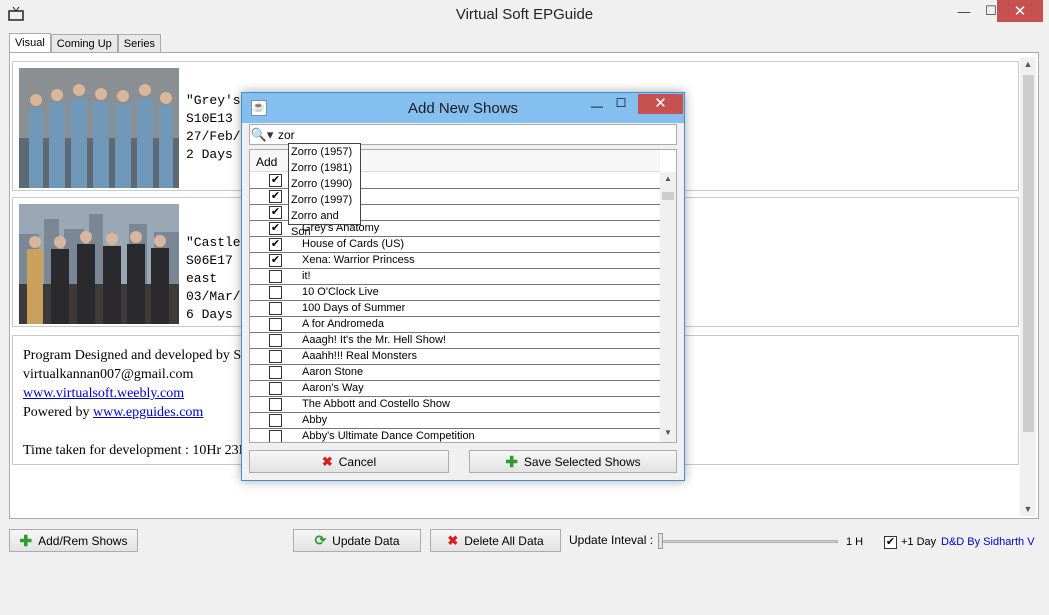  Describe the element at coordinates (1020, 11) in the screenshot. I see `close-button: ✕` at that location.